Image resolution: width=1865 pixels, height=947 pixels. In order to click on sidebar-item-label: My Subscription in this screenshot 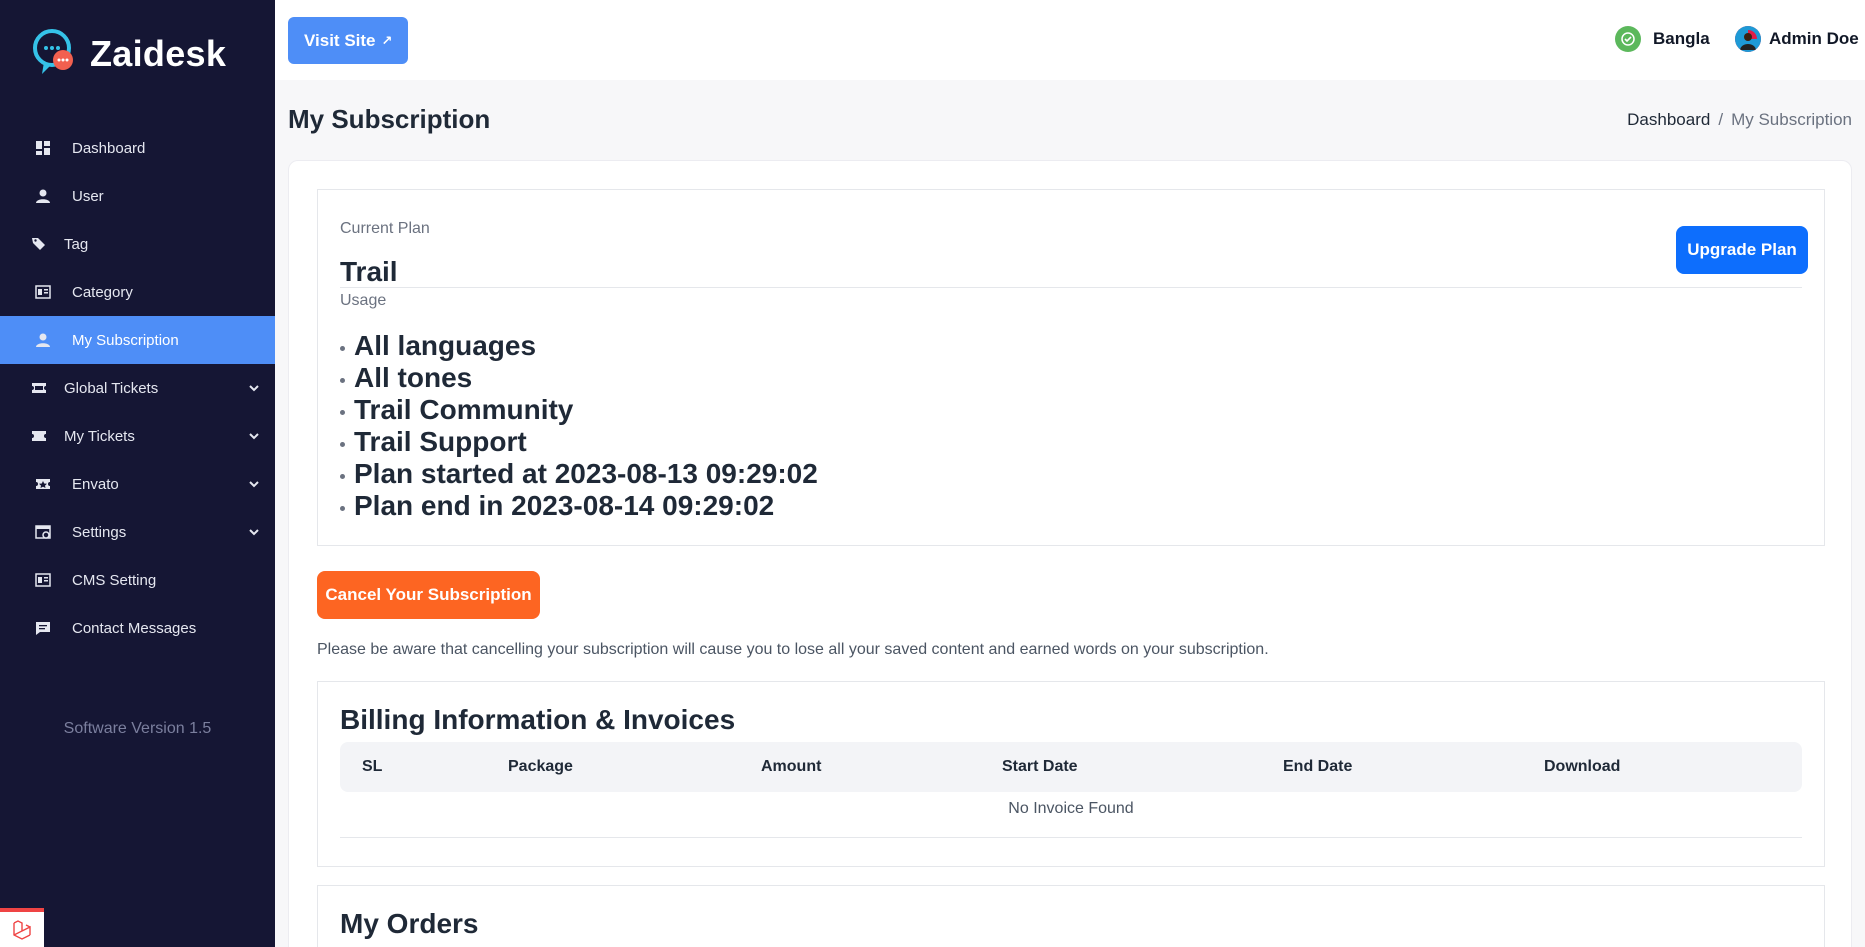, I will do `click(125, 340)`.